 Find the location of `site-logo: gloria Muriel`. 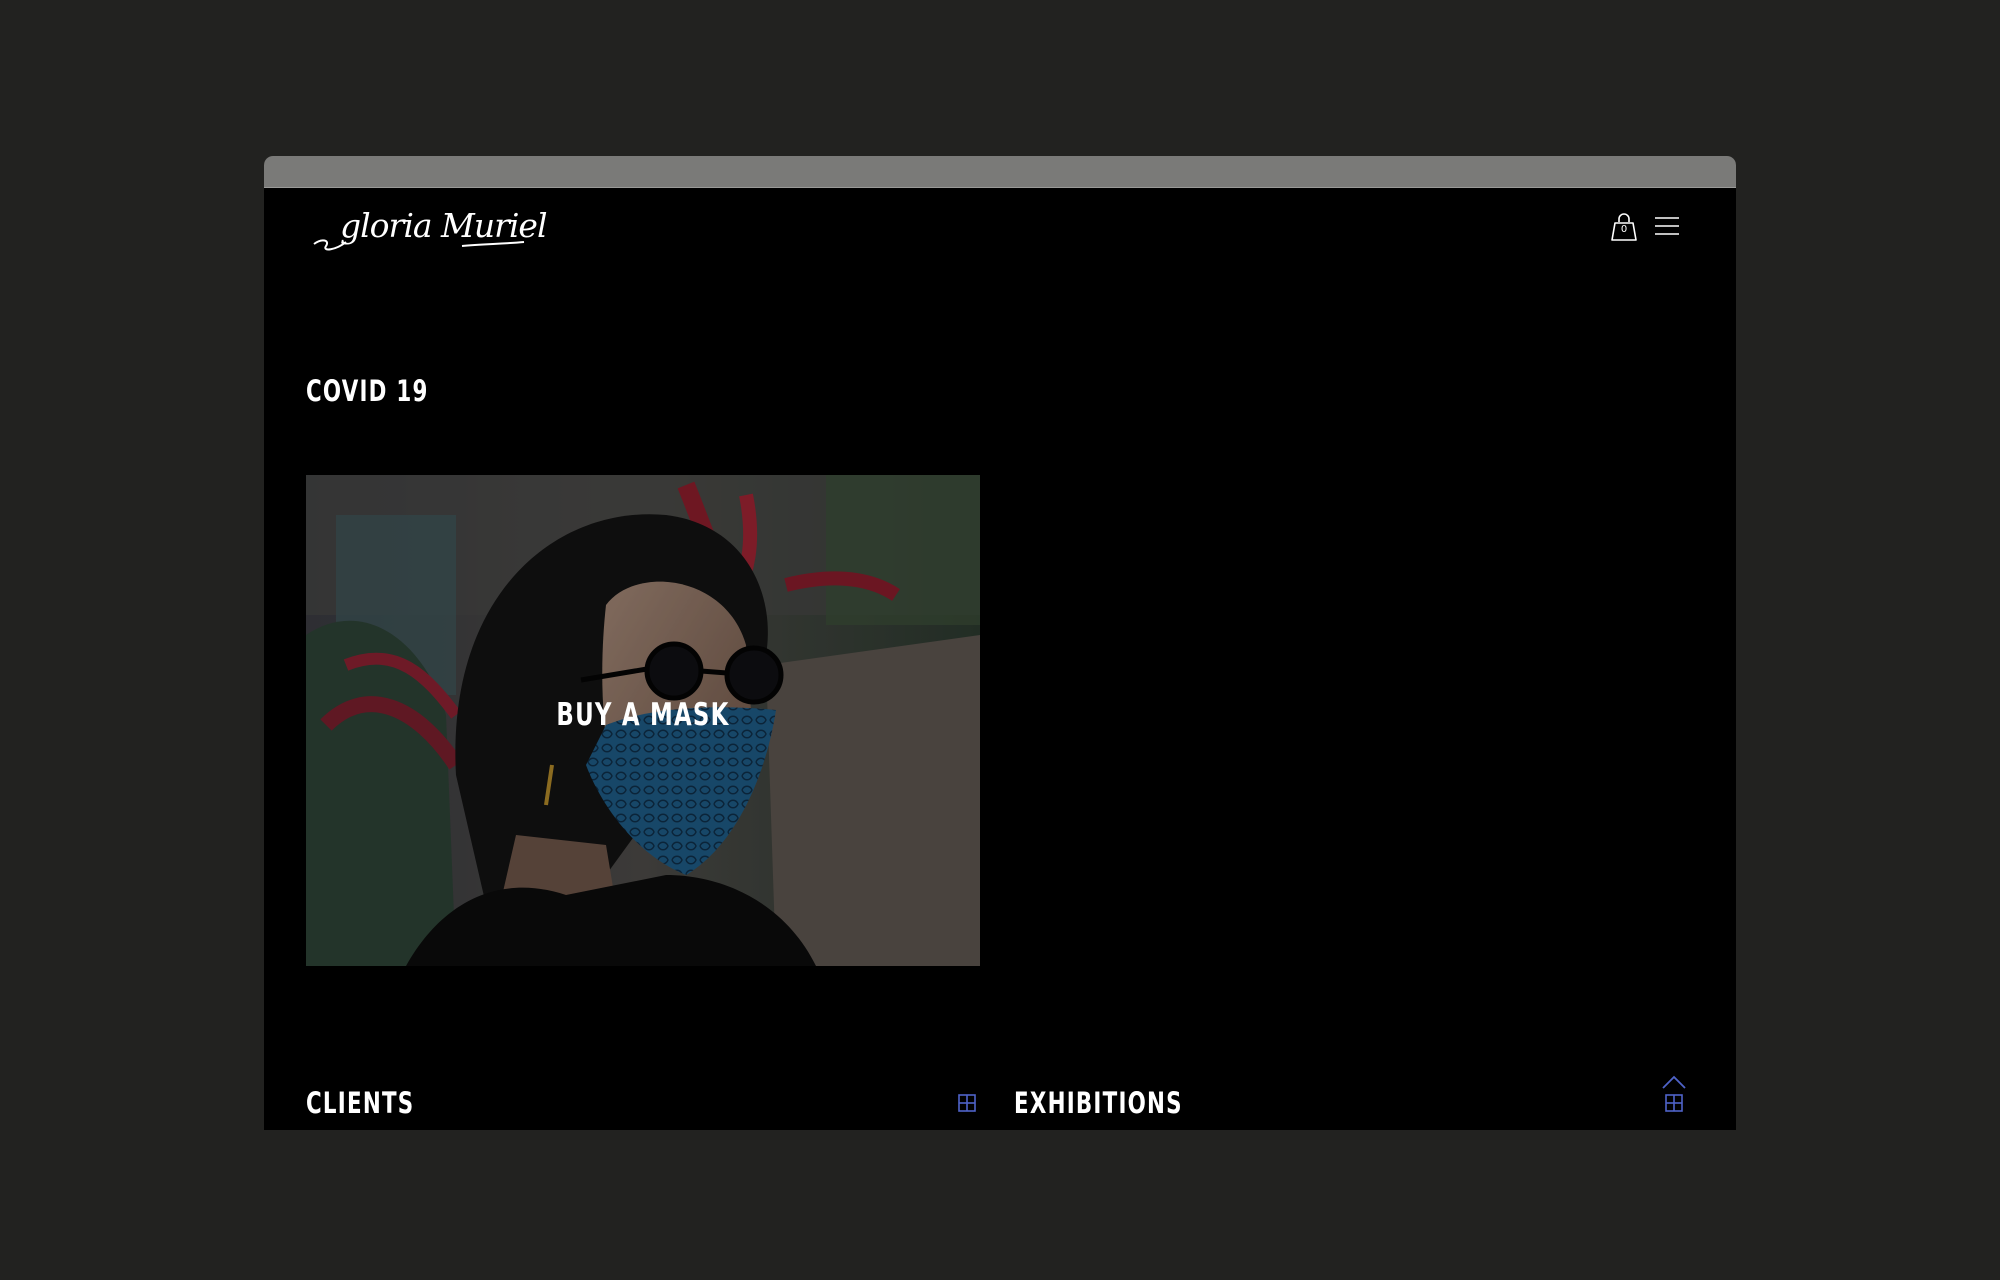

site-logo: gloria Muriel is located at coordinates (429, 230).